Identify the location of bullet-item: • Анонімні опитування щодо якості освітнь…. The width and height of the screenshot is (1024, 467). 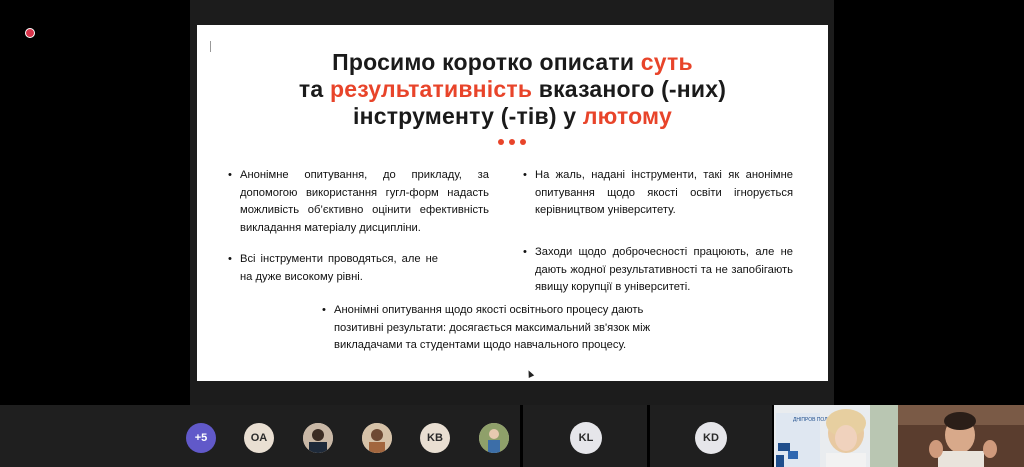
(486, 328).